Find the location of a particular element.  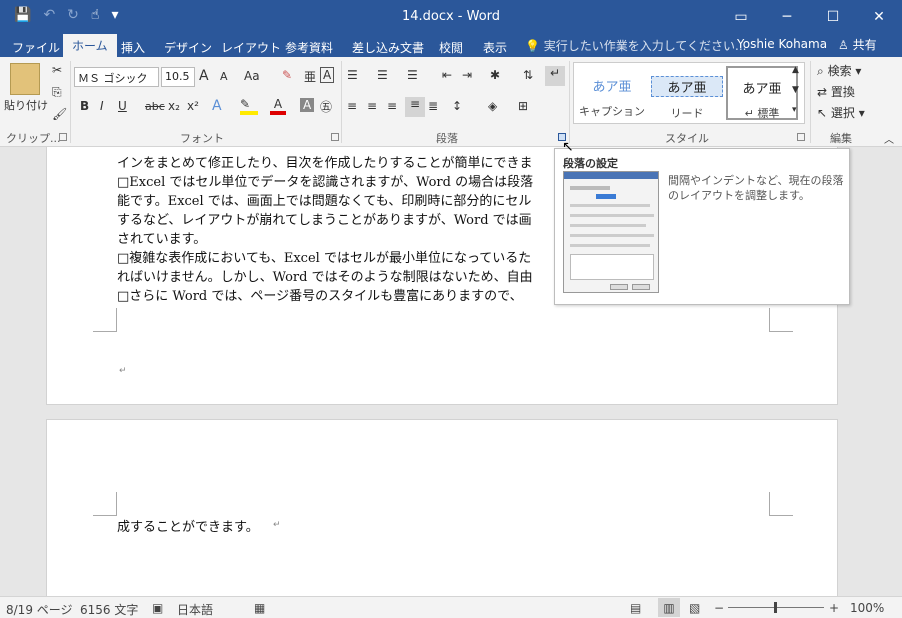

tab-insert: 挿入 is located at coordinates (133, 46).